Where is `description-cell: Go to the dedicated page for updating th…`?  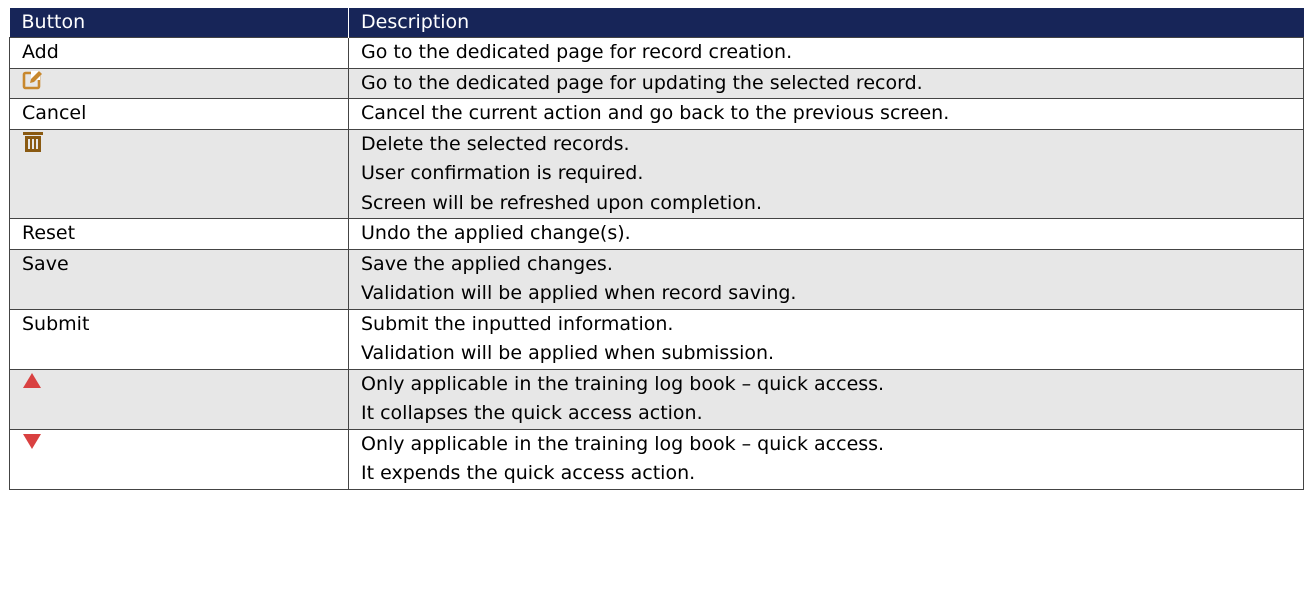
description-cell: Go to the dedicated page for updating th… is located at coordinates (826, 83).